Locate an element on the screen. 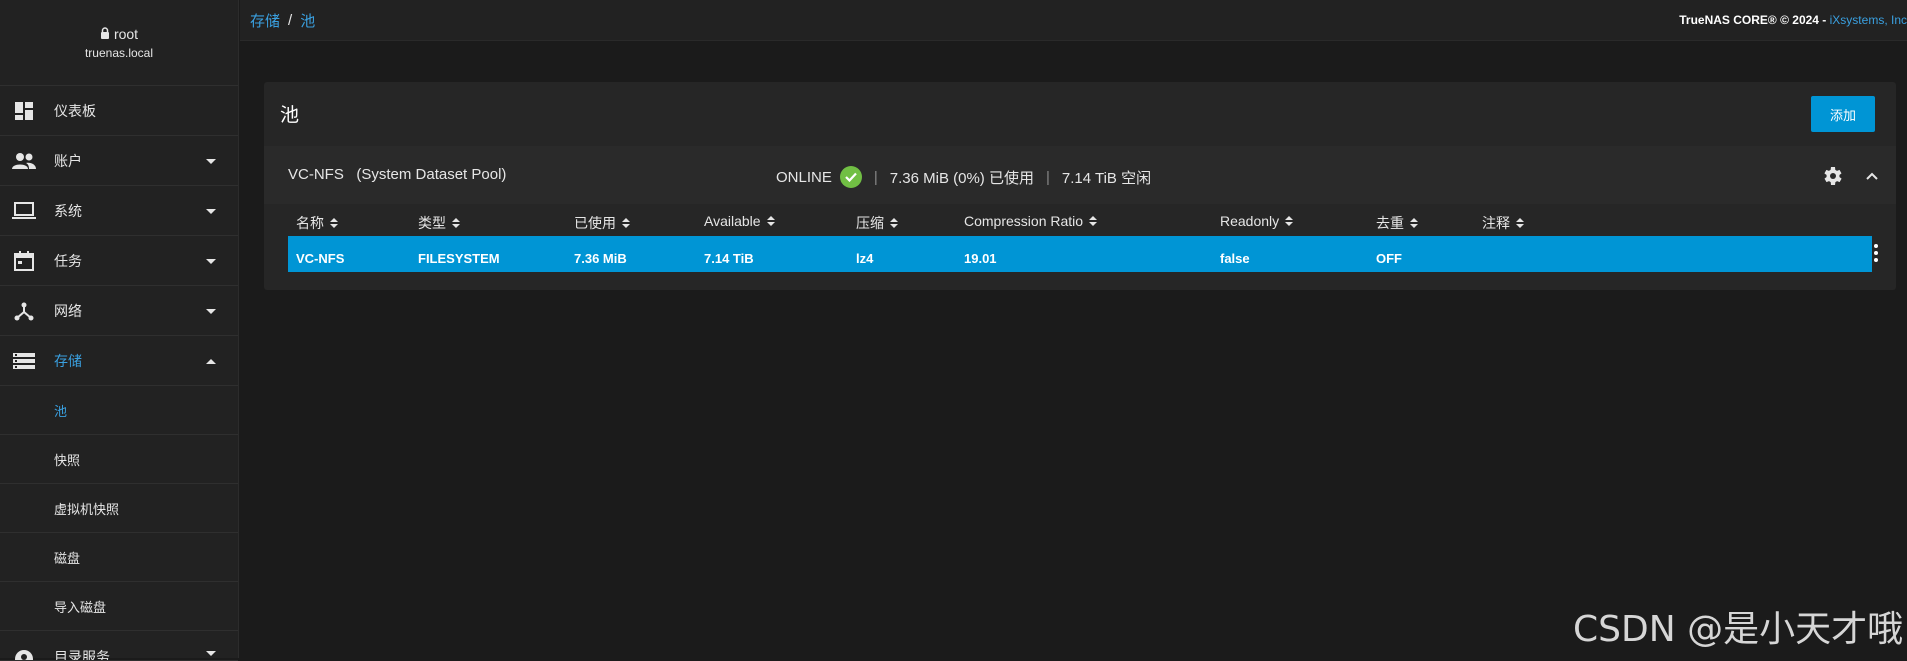 This screenshot has height=661, width=1907. cell-compression: lz4 is located at coordinates (865, 258).